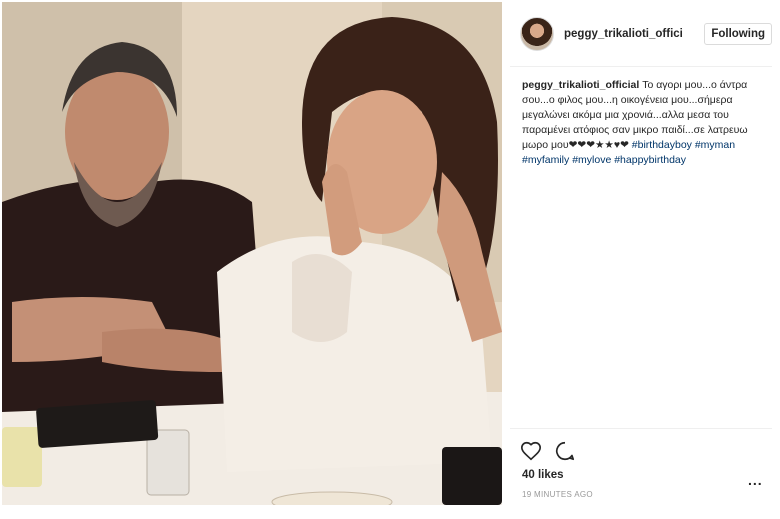 The width and height of the screenshot is (780, 519). I want to click on post-actions, so click(548, 451).